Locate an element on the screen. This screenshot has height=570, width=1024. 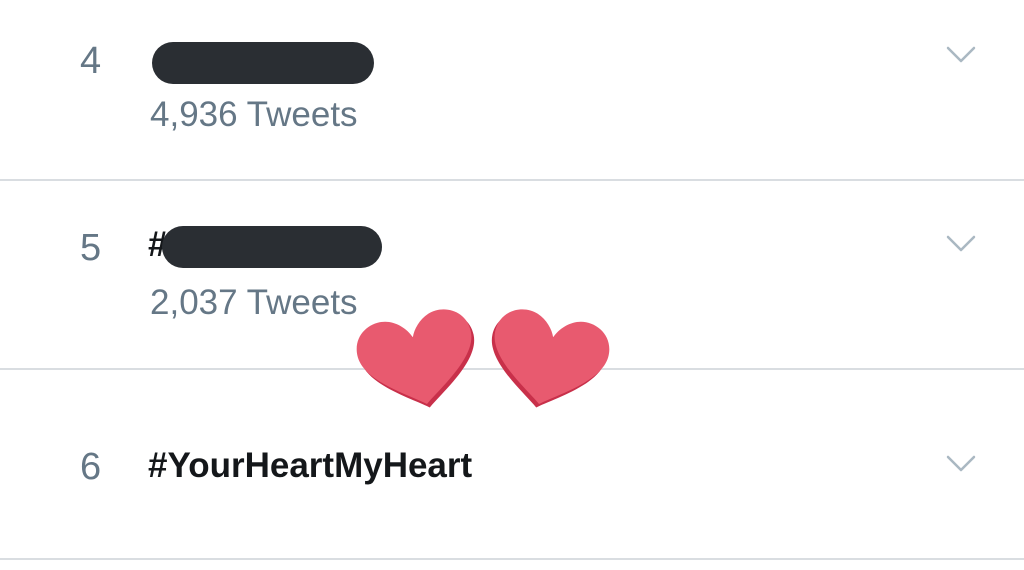
heart-icon is located at coordinates (552, 356).